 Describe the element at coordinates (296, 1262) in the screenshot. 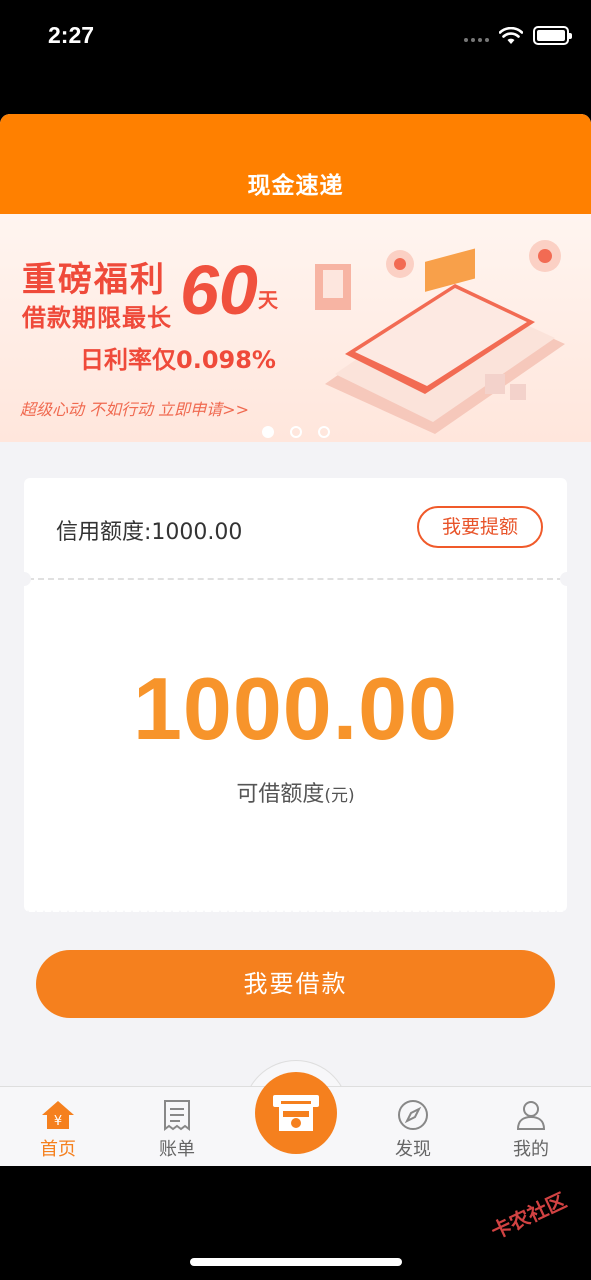

I see `home-indicator` at that location.